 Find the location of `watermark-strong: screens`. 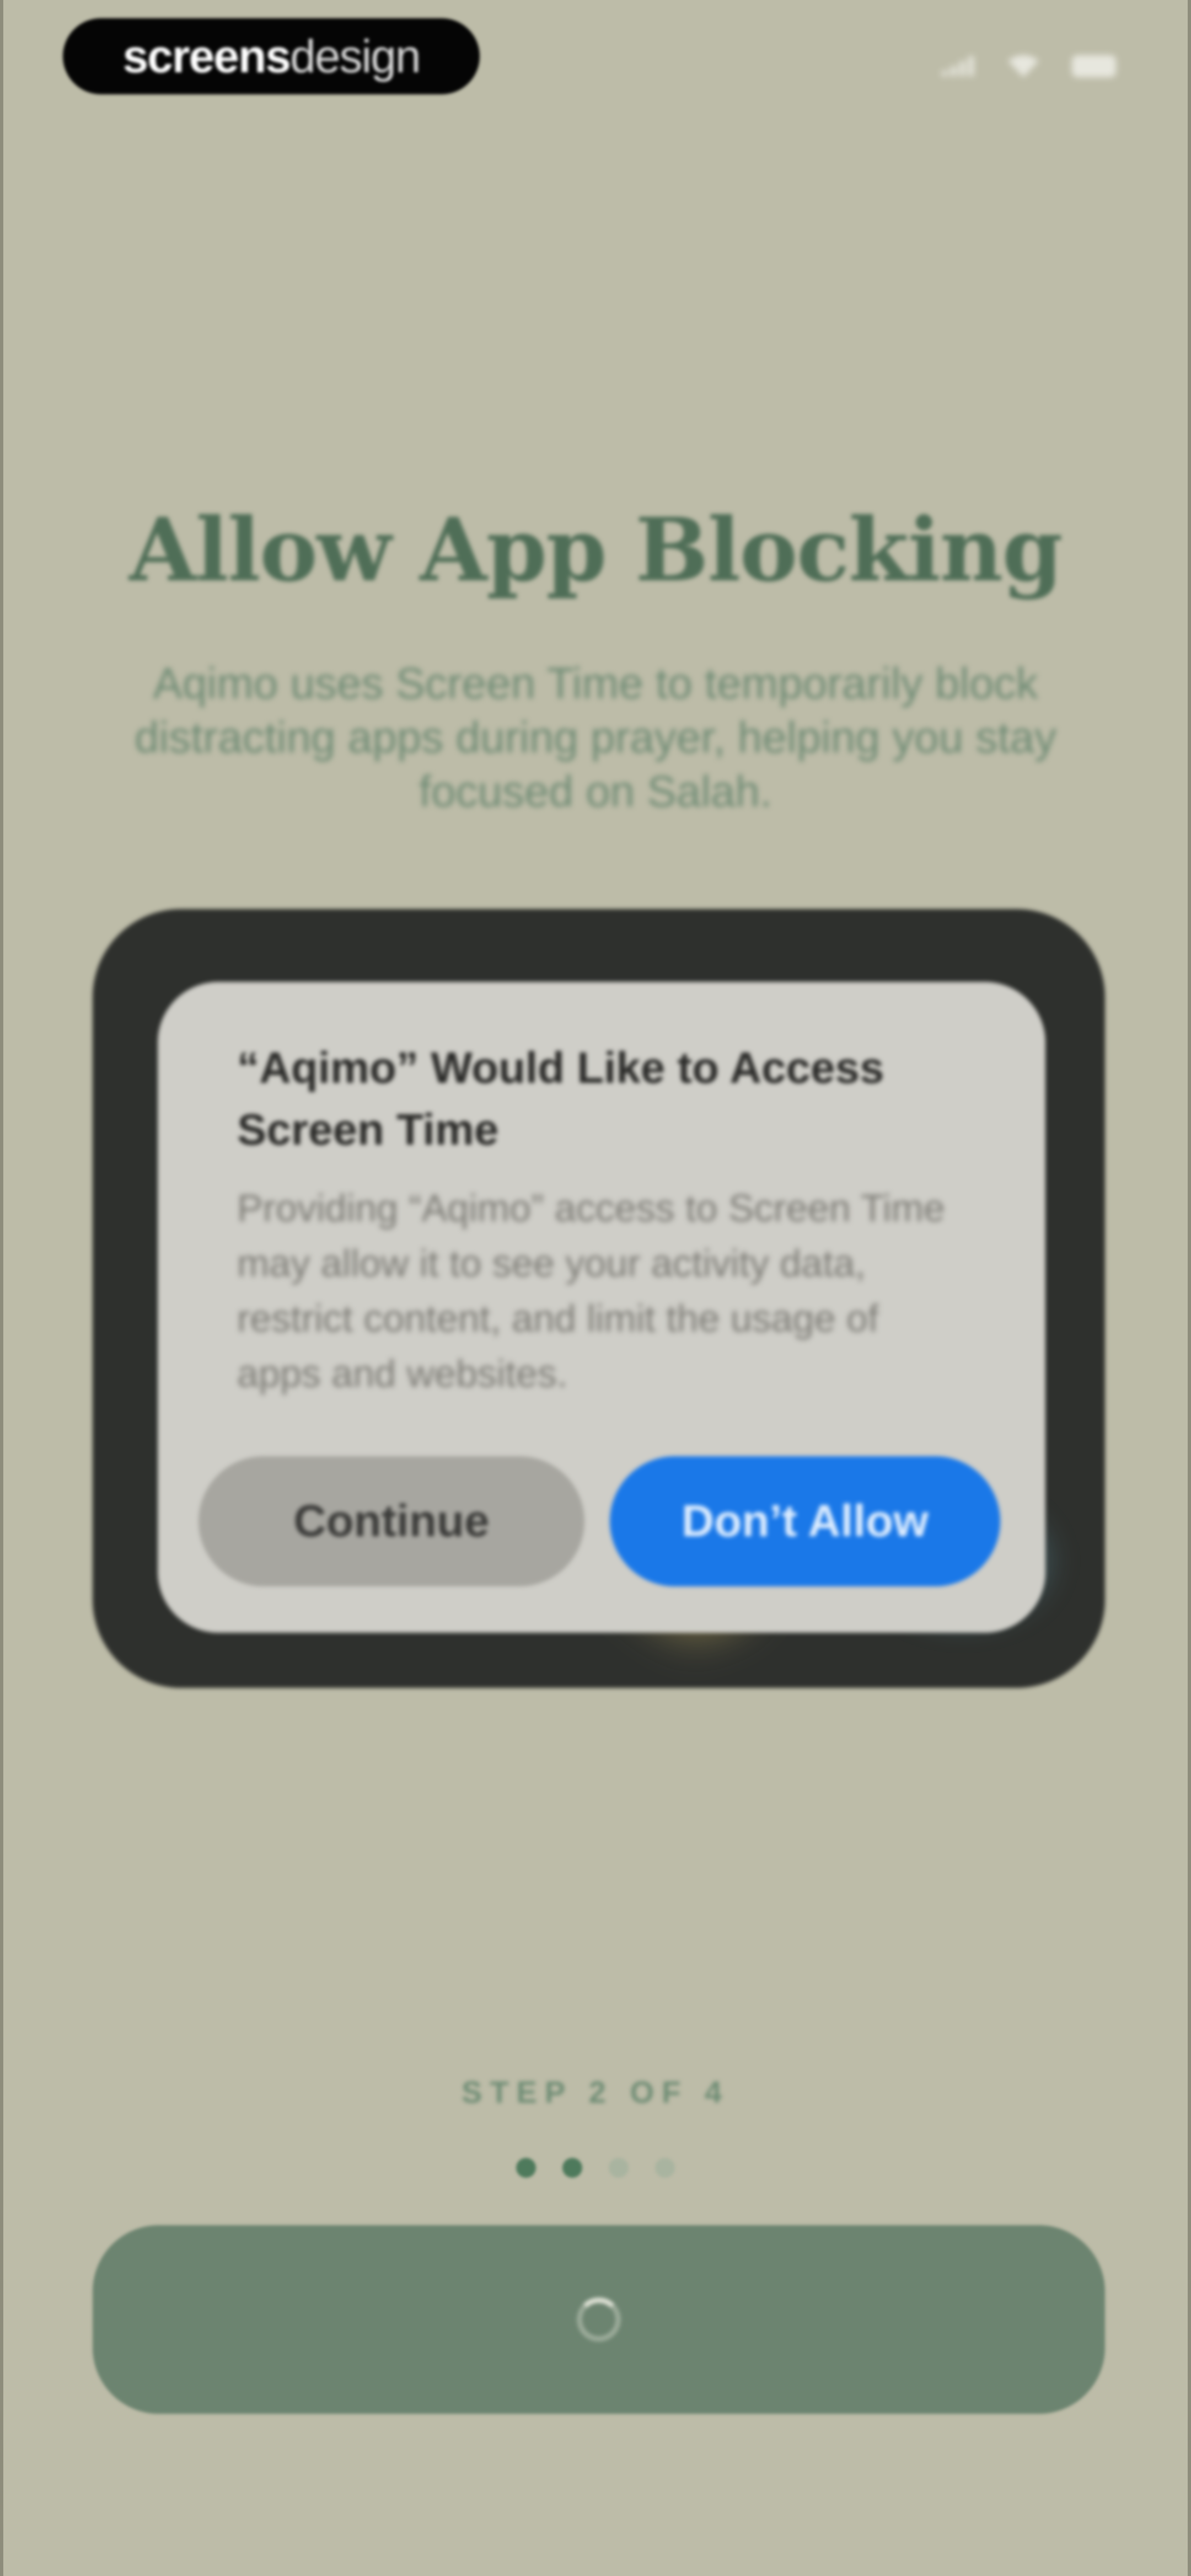

watermark-strong: screens is located at coordinates (206, 56).